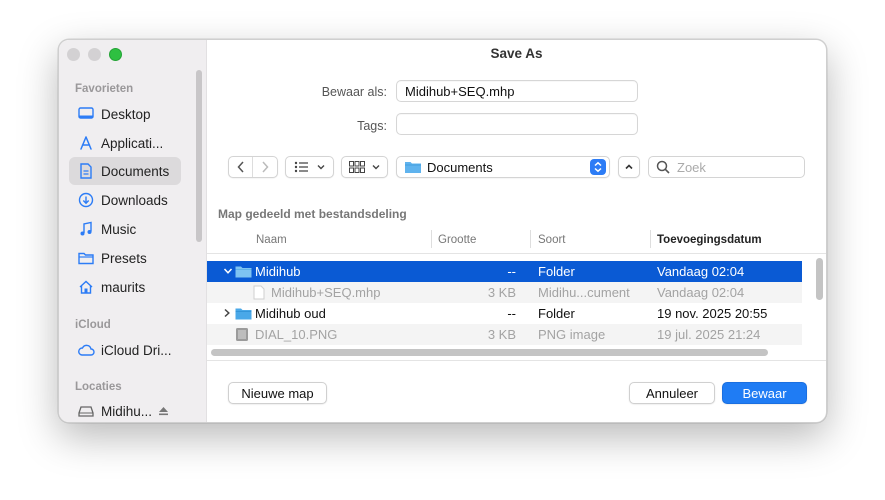  I want to click on sidebar-item-documents: Documents, so click(125, 171).